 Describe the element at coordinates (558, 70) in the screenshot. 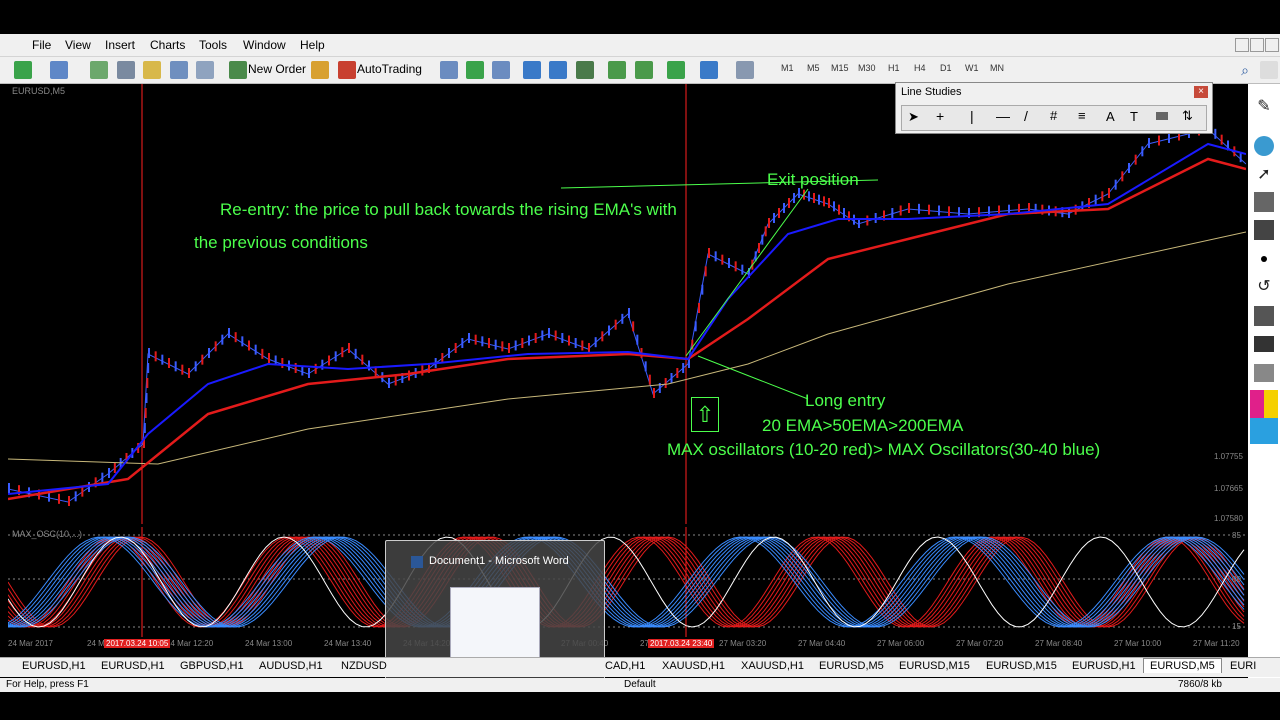

I see `zoom-out-icon` at that location.